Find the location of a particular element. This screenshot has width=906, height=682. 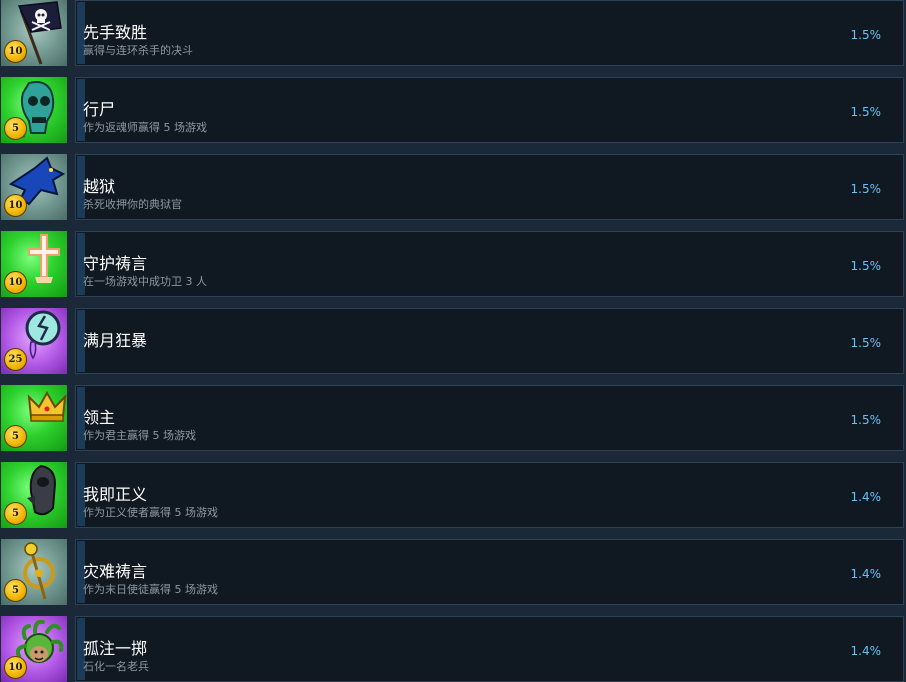

achievement-row: 5 行尸 作为返魂师赢得 5 场游戏 1.5% is located at coordinates (453, 110).